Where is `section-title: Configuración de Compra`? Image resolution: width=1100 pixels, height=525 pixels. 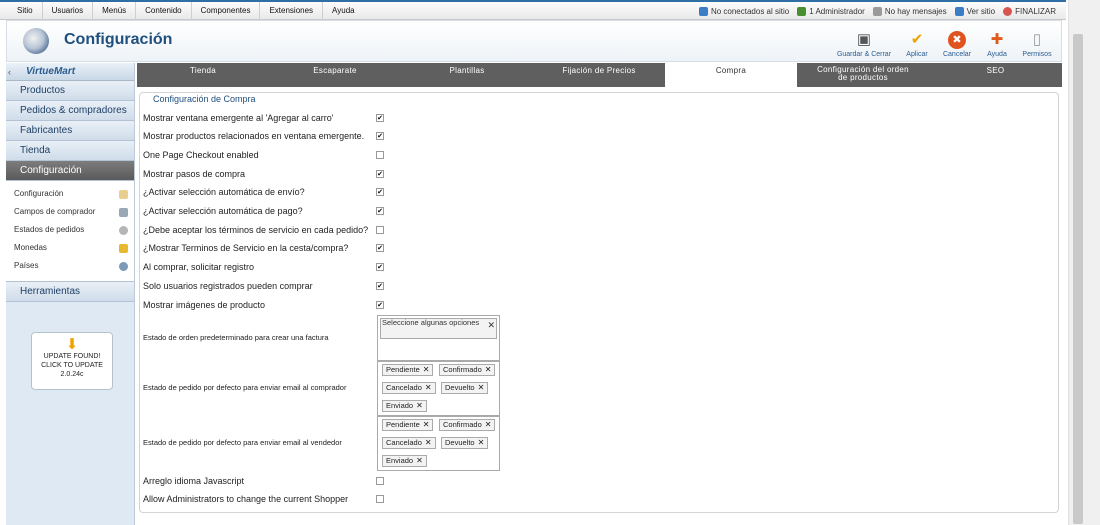
section-title: Configuración de Compra is located at coordinates (204, 99).